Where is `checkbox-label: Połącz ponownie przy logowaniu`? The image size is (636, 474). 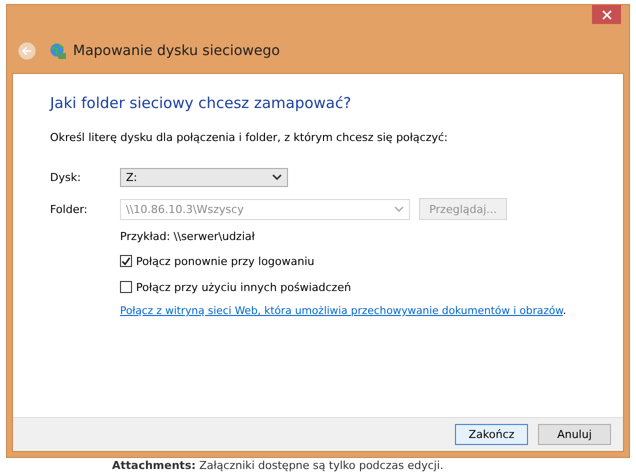
checkbox-label: Połącz ponownie przy logowaniu is located at coordinates (225, 261).